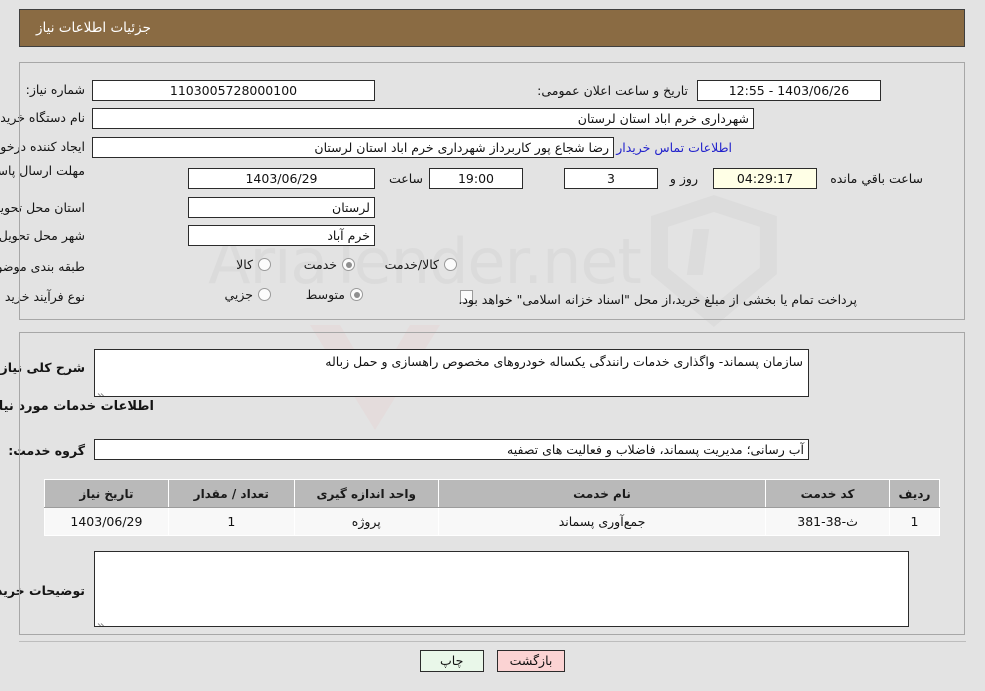 The height and width of the screenshot is (691, 985). Describe the element at coordinates (93, 28) in the screenshot. I see `page-title: جزئیات اطلاعات نیاز` at that location.